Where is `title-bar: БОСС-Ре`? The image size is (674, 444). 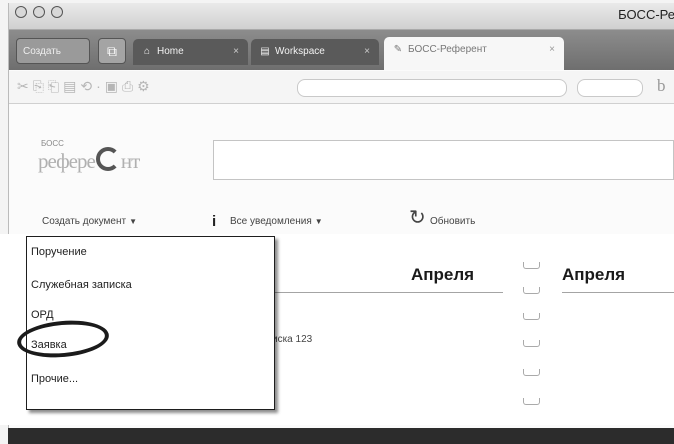 title-bar: БОСС-Ре is located at coordinates (341, 16).